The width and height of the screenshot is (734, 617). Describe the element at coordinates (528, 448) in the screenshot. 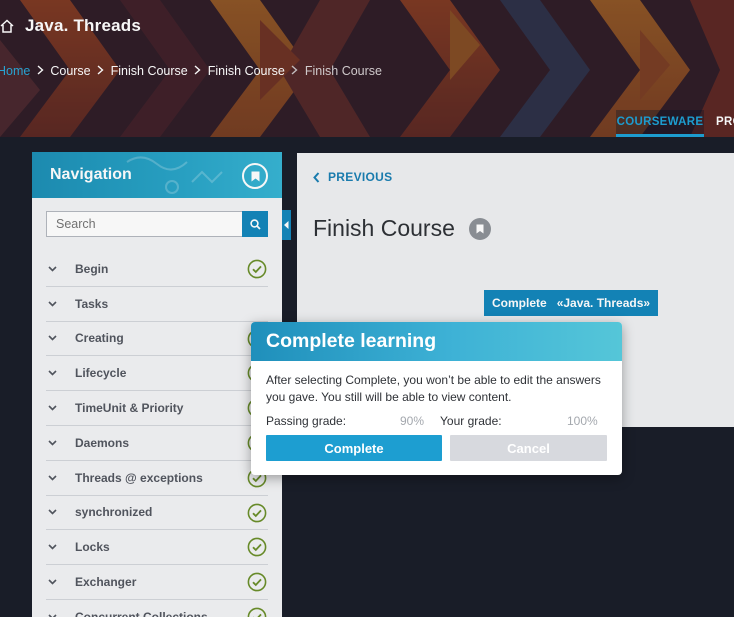

I see `cancel-button: Cancel` at that location.